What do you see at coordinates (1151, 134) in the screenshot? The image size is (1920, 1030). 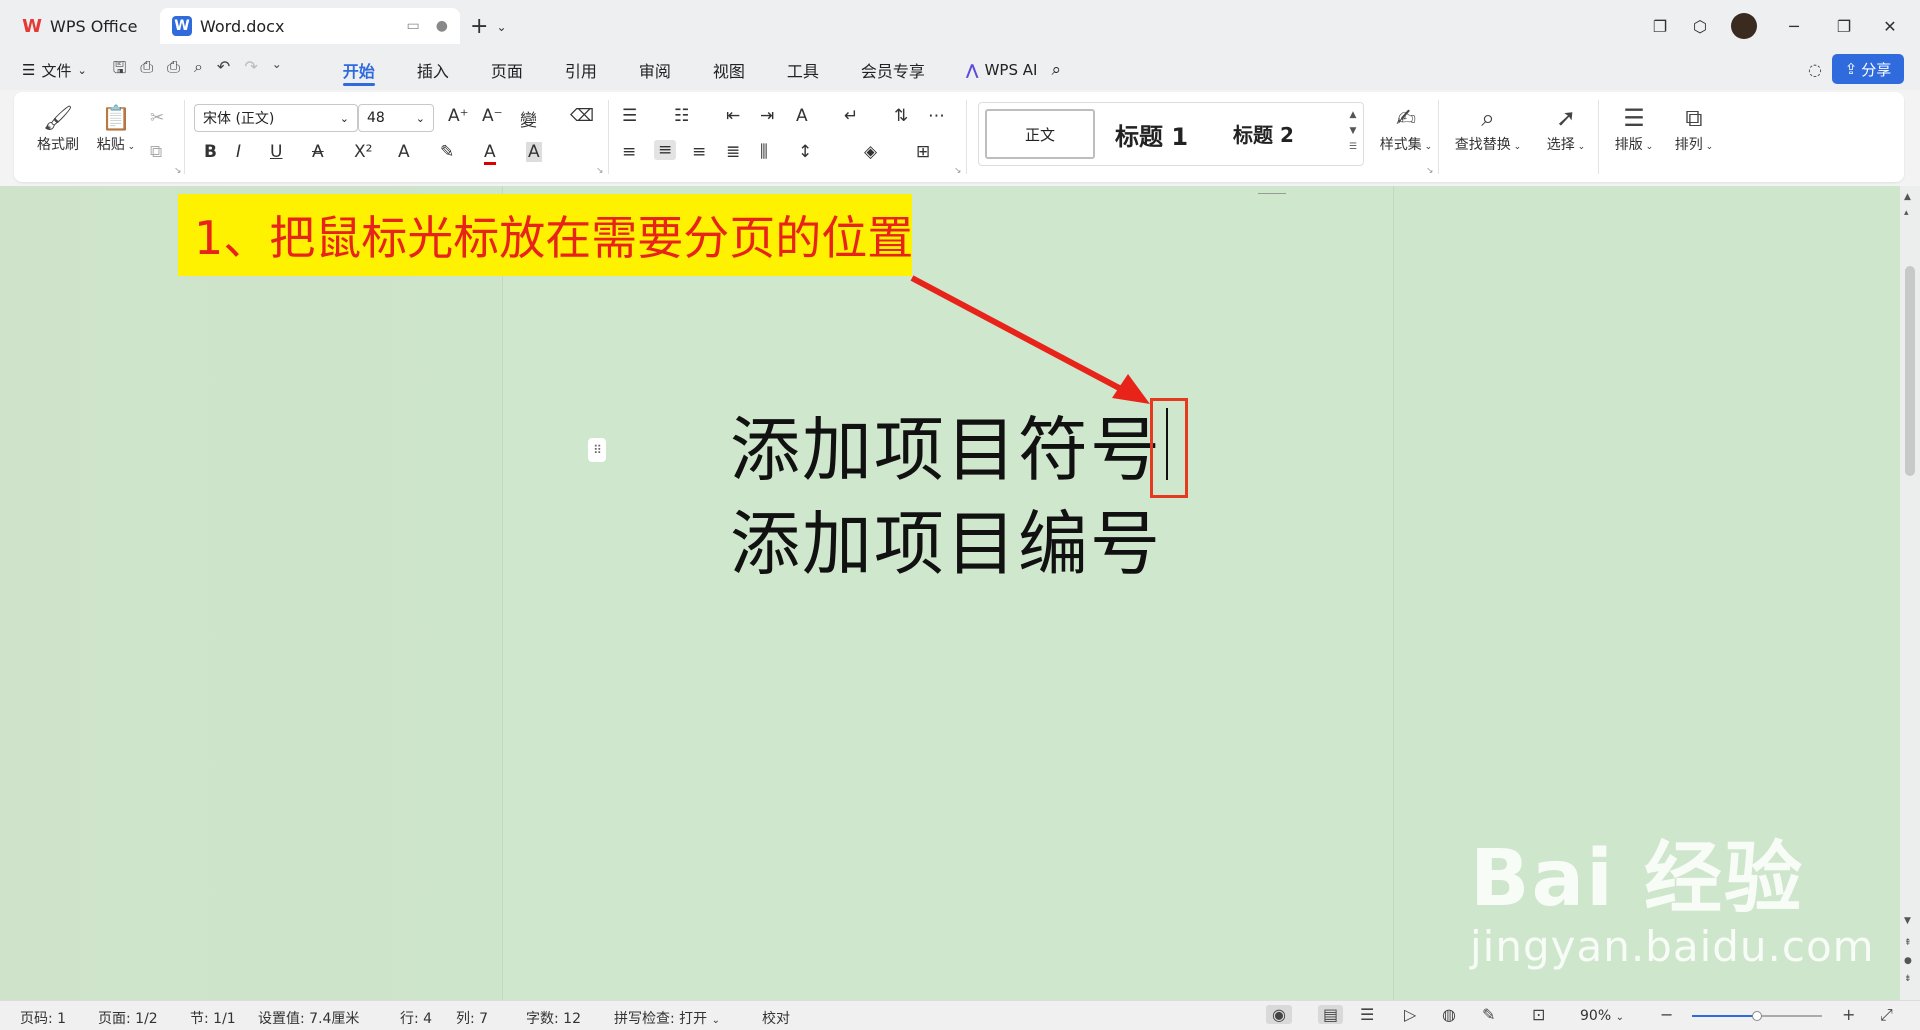 I see `style-heading-1: 标题 1` at bounding box center [1151, 134].